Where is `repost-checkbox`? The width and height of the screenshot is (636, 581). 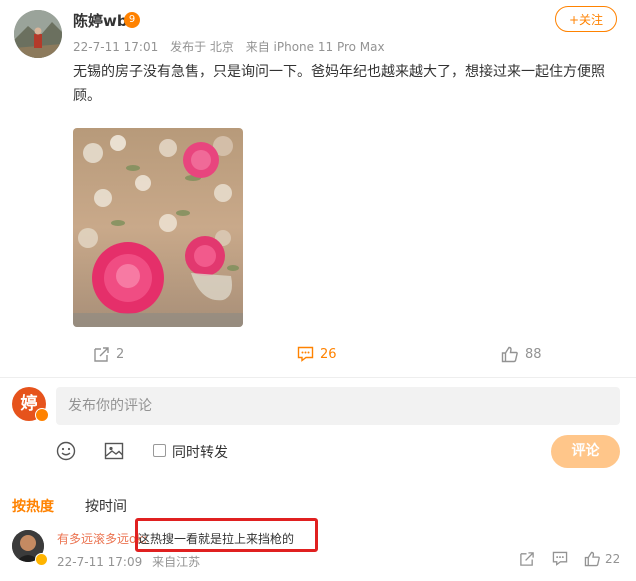
repost-checkbox is located at coordinates (159, 450).